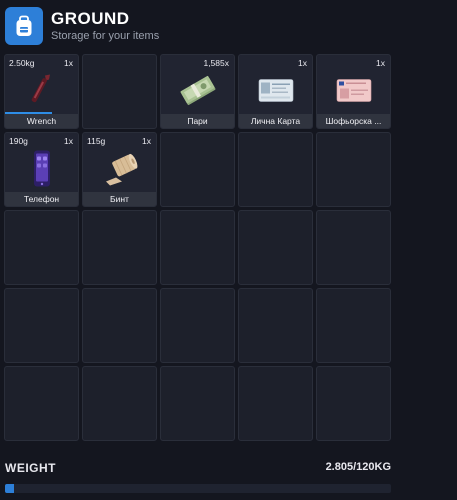  I want to click on item-label: Телефон, so click(41, 199).